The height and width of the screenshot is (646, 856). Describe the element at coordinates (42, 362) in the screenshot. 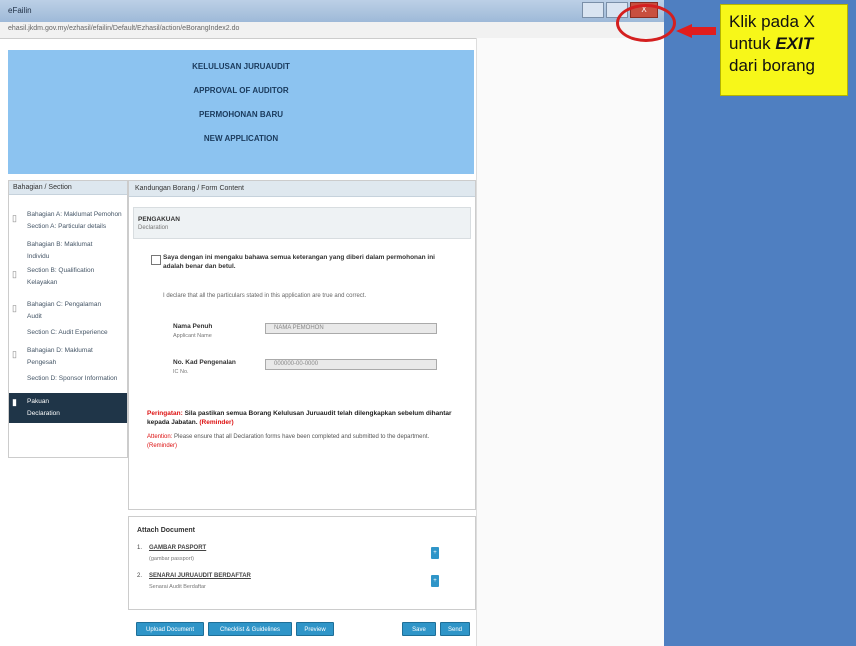

I see `nav-item-sub: Pengesah` at that location.